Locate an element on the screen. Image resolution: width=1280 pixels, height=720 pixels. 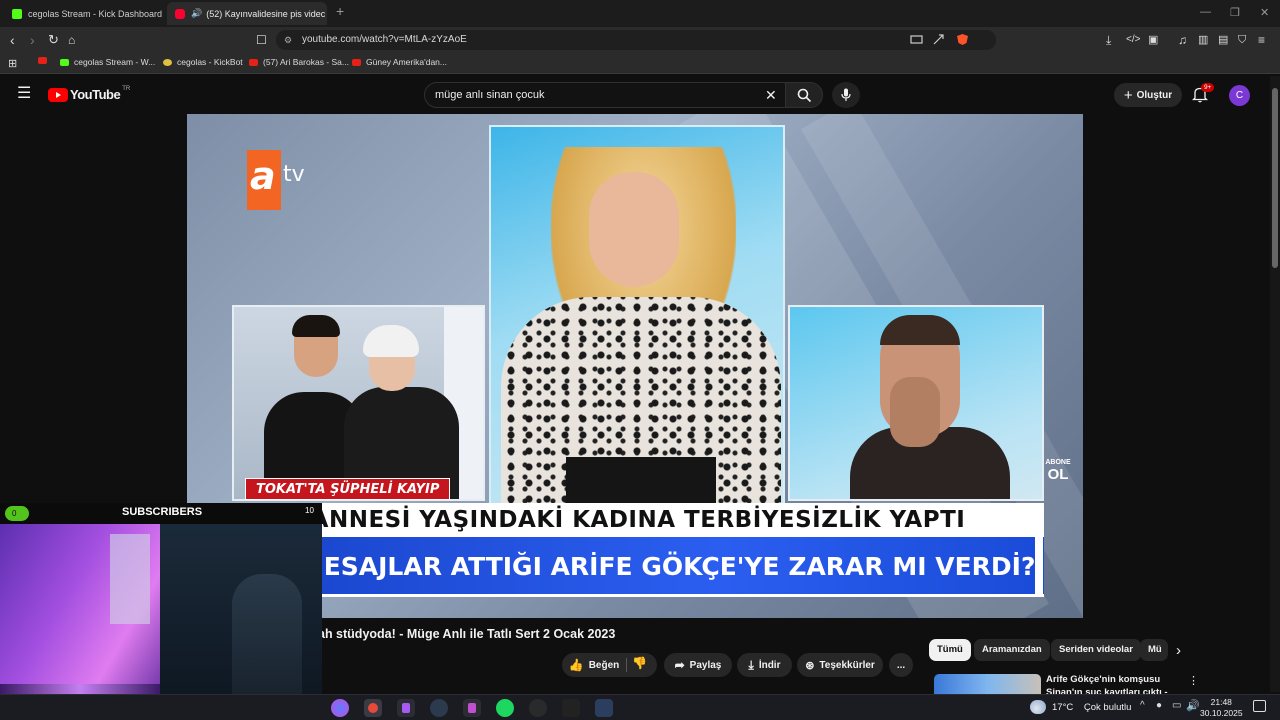
cast-icon is located at coordinates (916, 39).